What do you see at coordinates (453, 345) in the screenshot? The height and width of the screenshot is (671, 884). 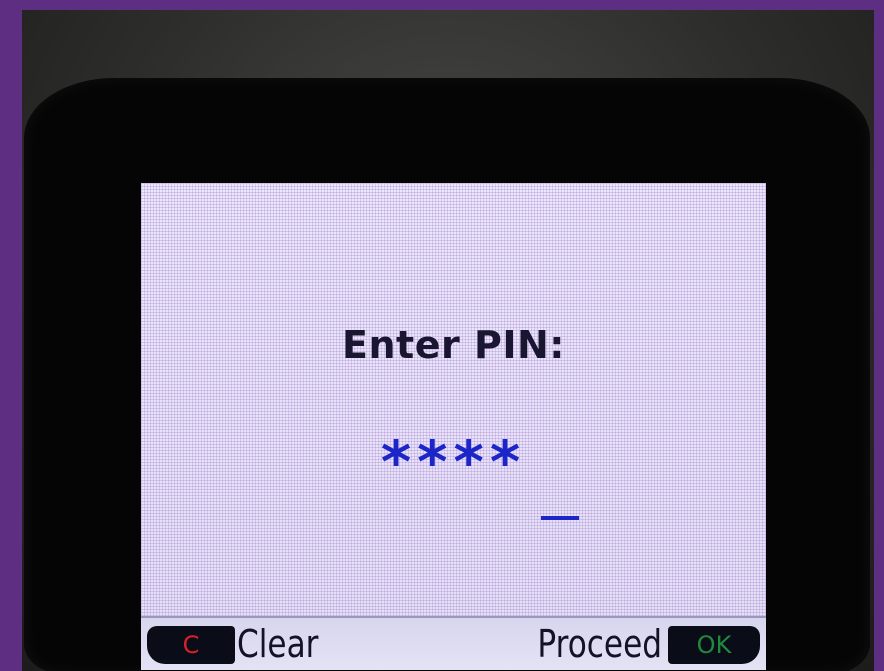 I see `pin-prompt-label: Enter PIN:` at bounding box center [453, 345].